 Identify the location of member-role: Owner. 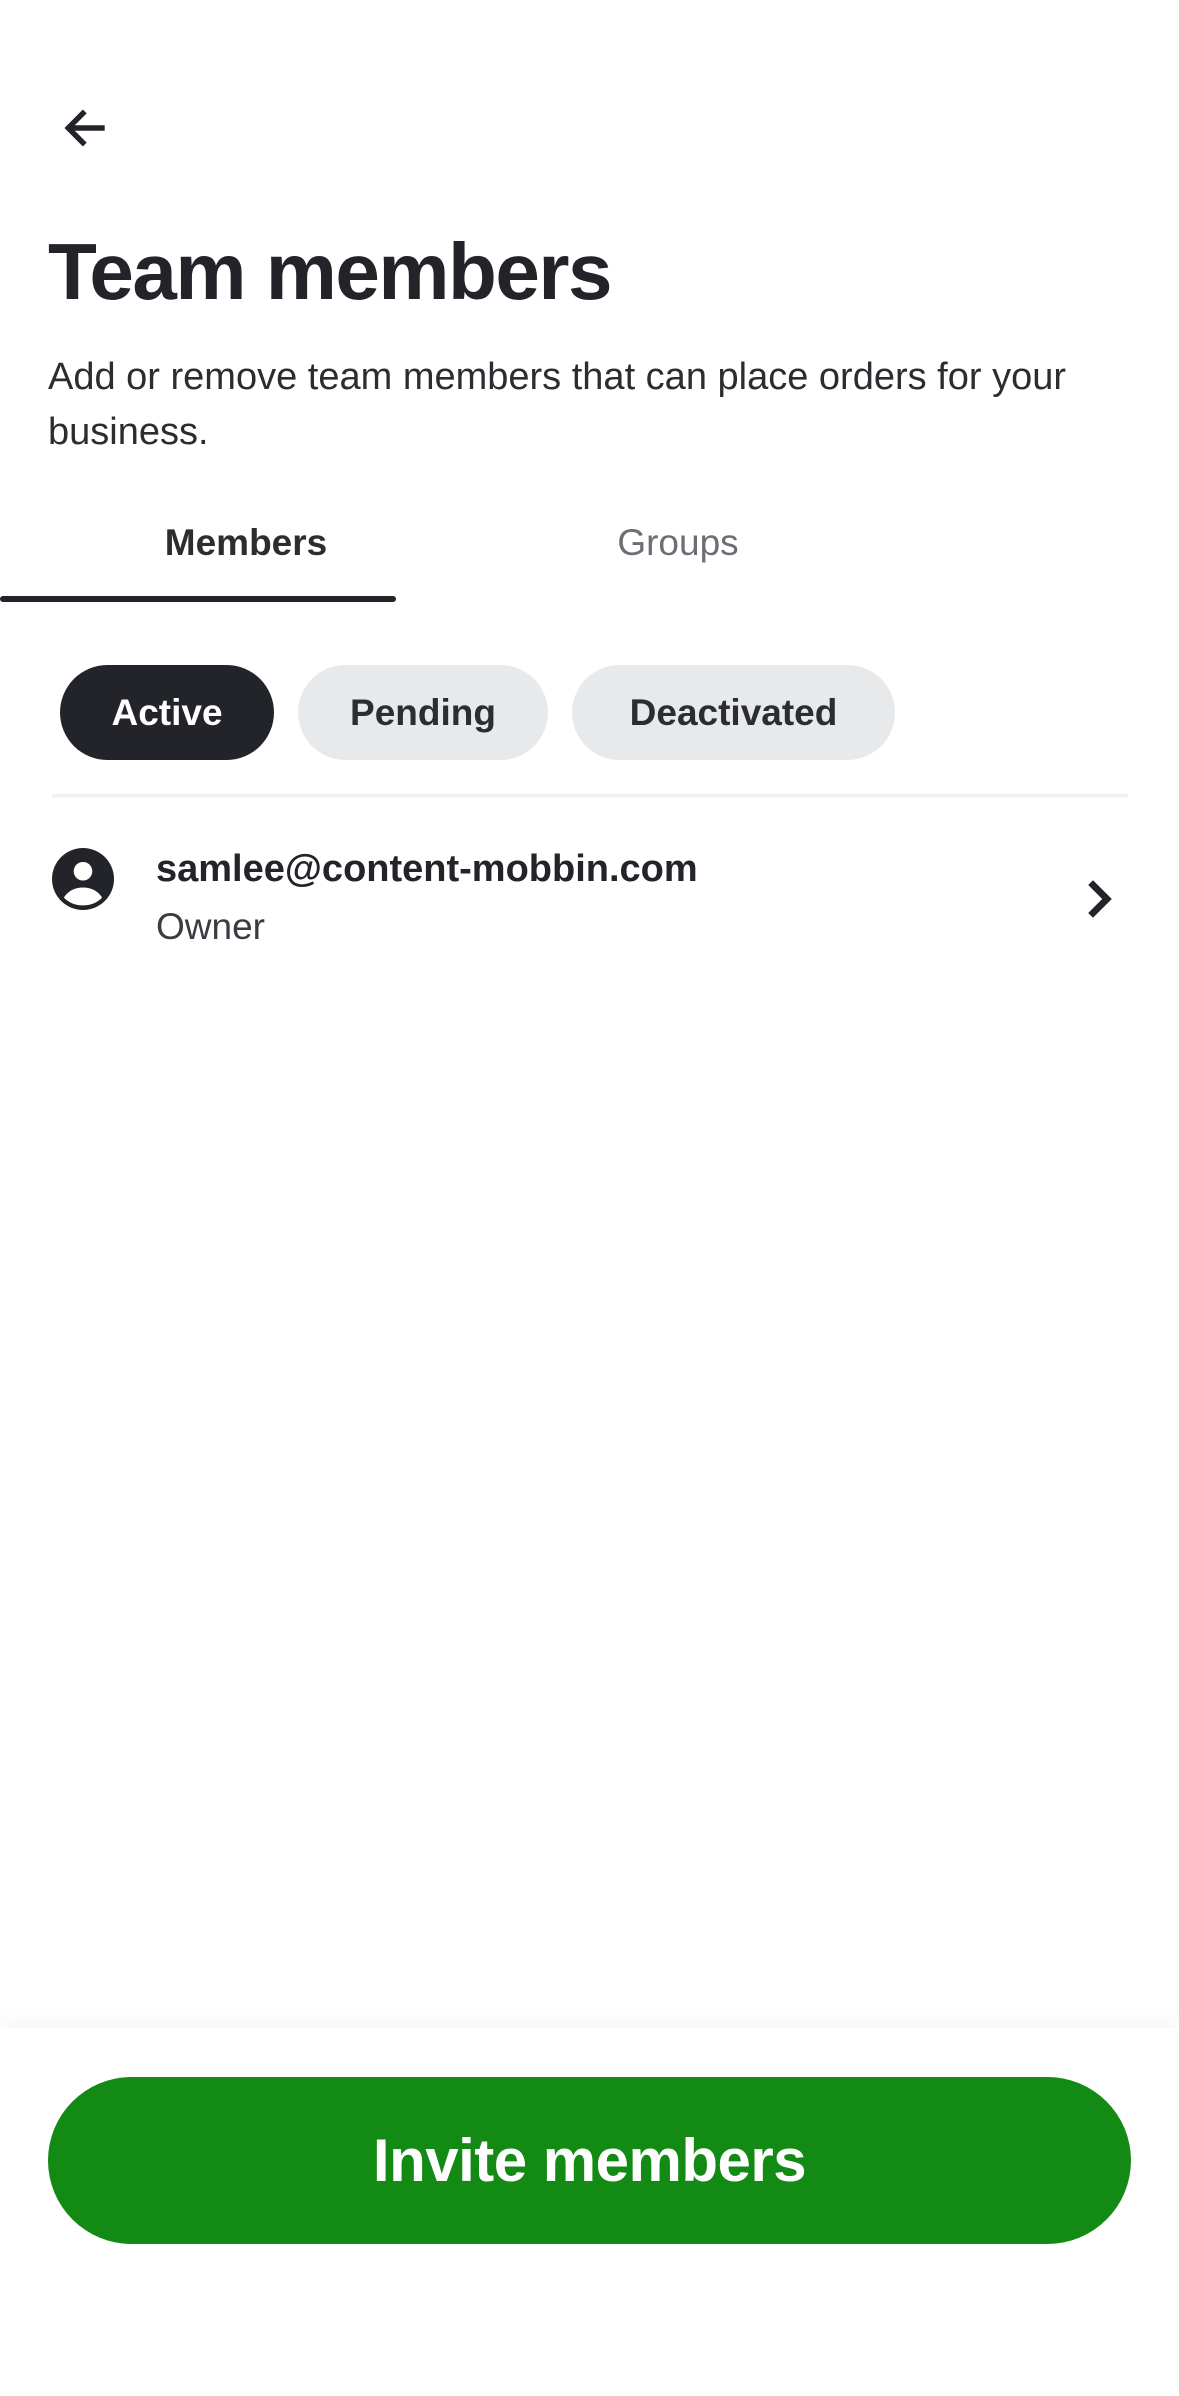
(210, 926).